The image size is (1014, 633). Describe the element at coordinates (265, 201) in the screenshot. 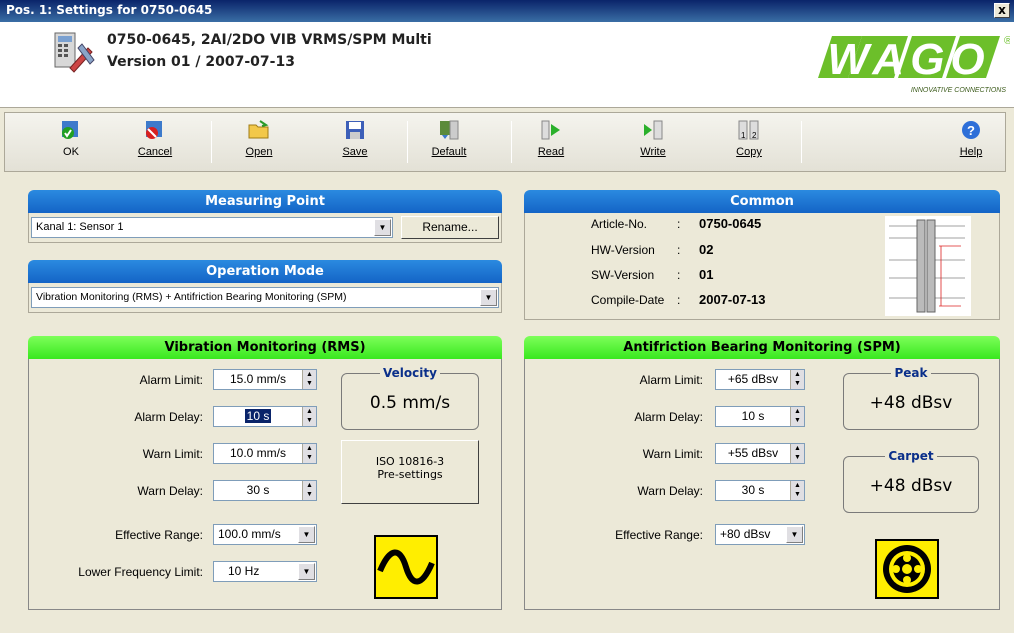

I see `measuring-point-title: Measuring Point` at that location.